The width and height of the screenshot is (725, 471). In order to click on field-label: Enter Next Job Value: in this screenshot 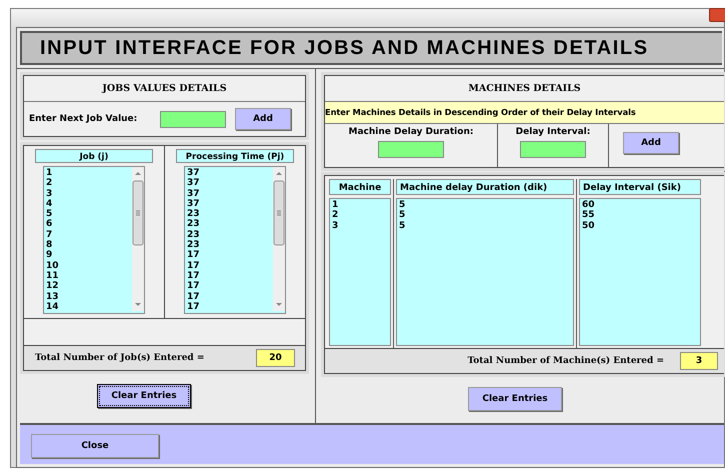, I will do `click(83, 119)`.